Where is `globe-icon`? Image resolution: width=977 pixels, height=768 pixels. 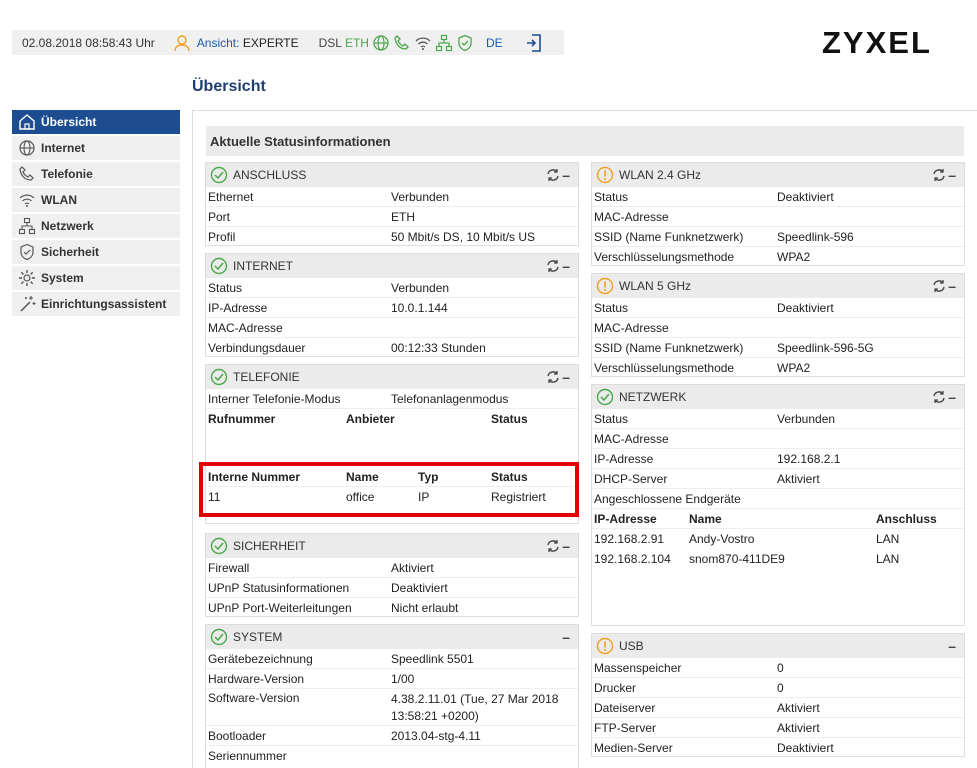 globe-icon is located at coordinates (27, 148).